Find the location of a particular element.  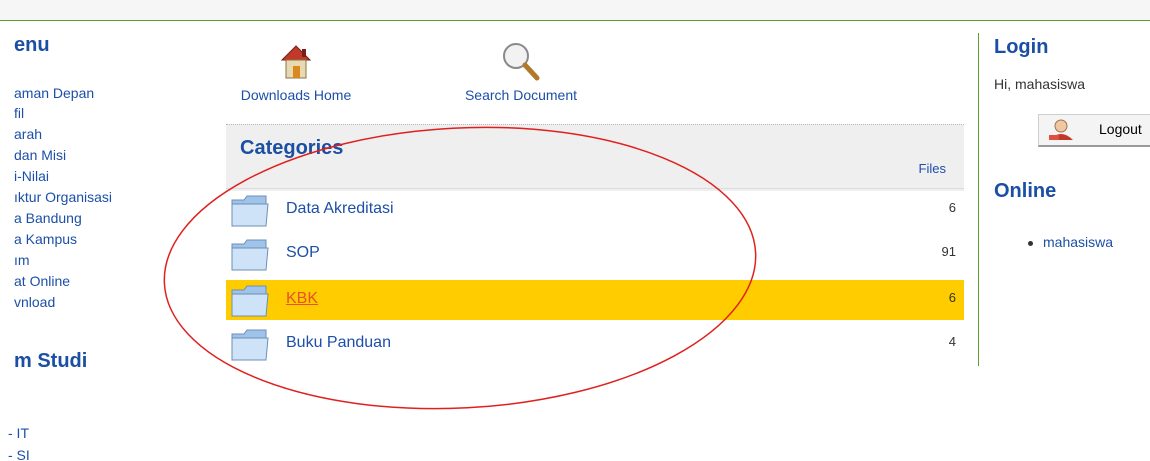

bullet-icon is located at coordinates (1030, 243).